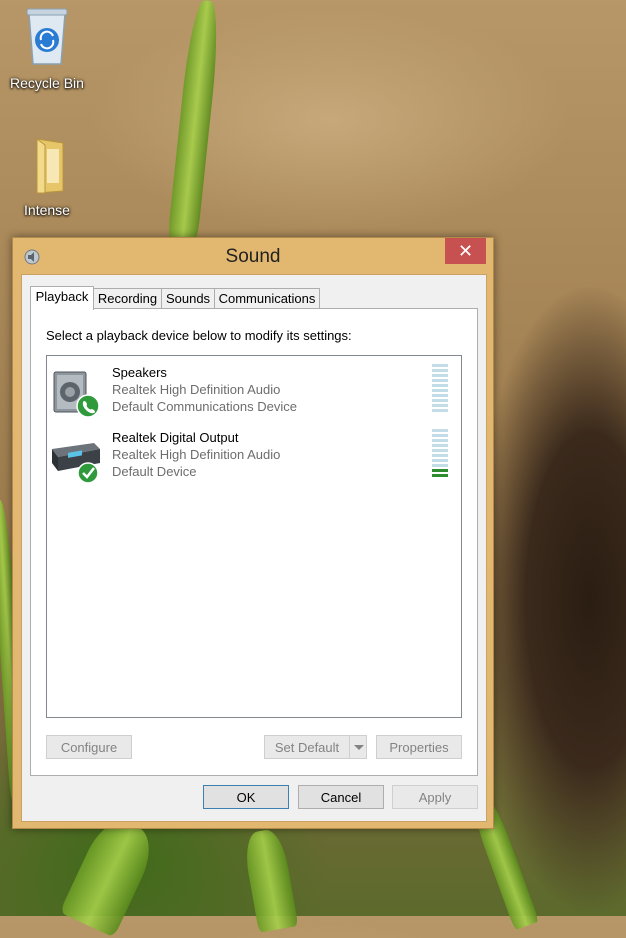 This screenshot has width=626, height=938. Describe the element at coordinates (127, 298) in the screenshot. I see `tab-recording: Recording` at that location.